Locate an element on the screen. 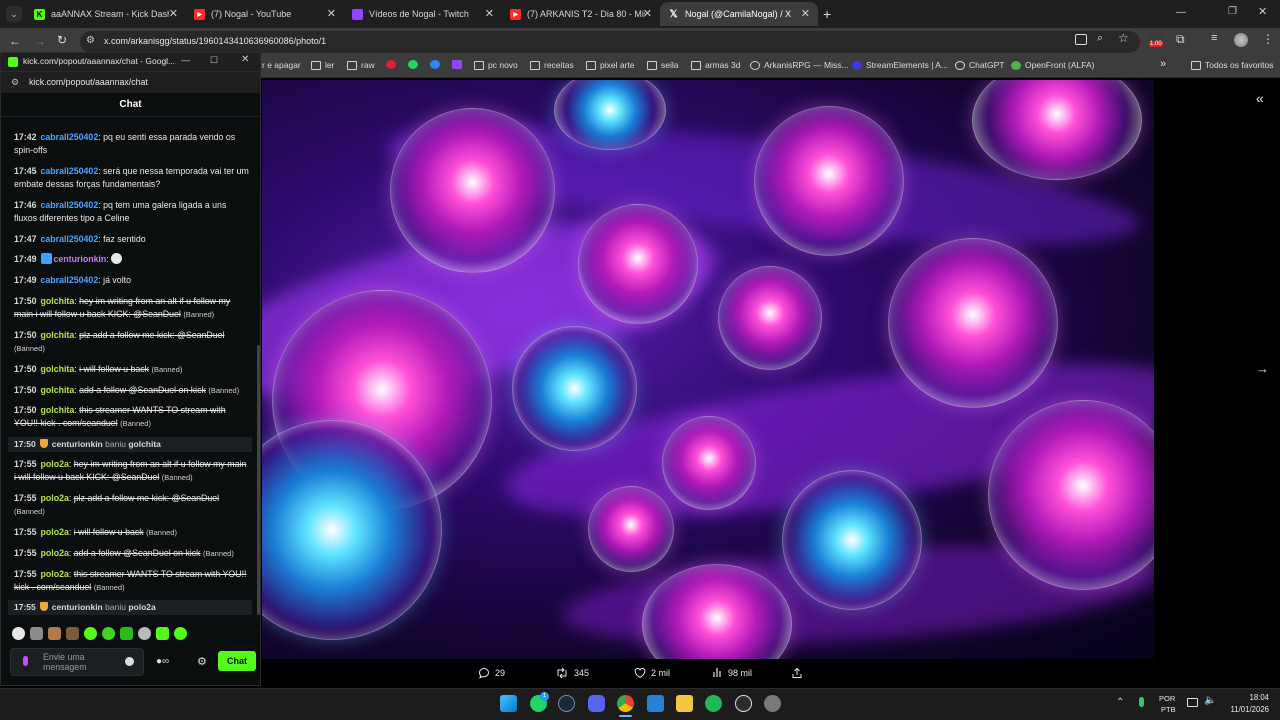 The height and width of the screenshot is (720, 1280). chrome-icon is located at coordinates (625, 703).